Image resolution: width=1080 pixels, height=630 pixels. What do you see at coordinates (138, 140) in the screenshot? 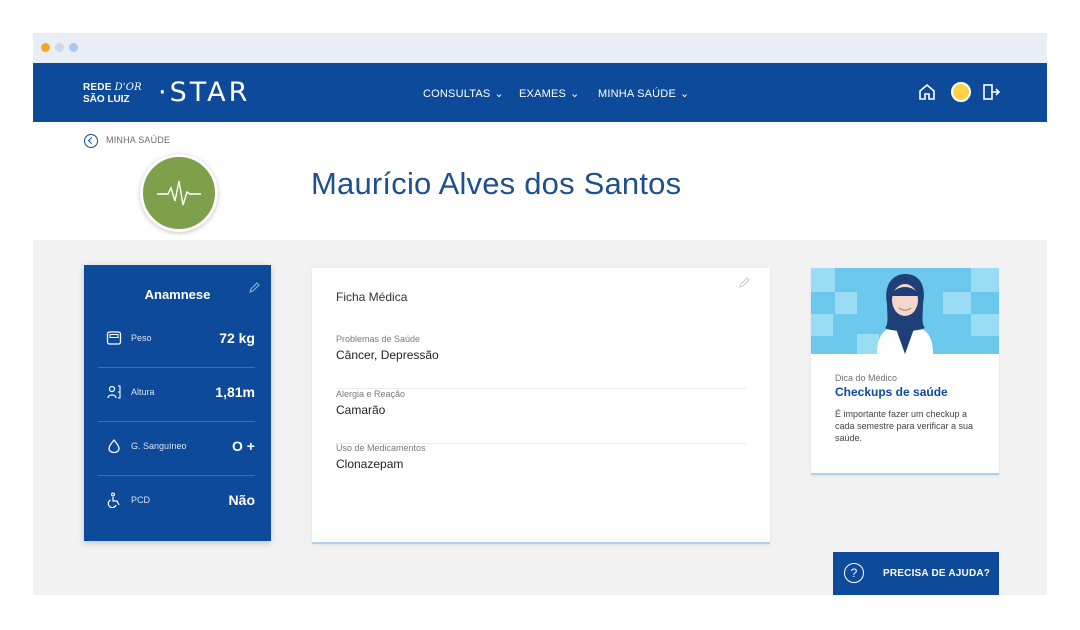
I see `breadcrumb: MINHA SAÚDE` at bounding box center [138, 140].